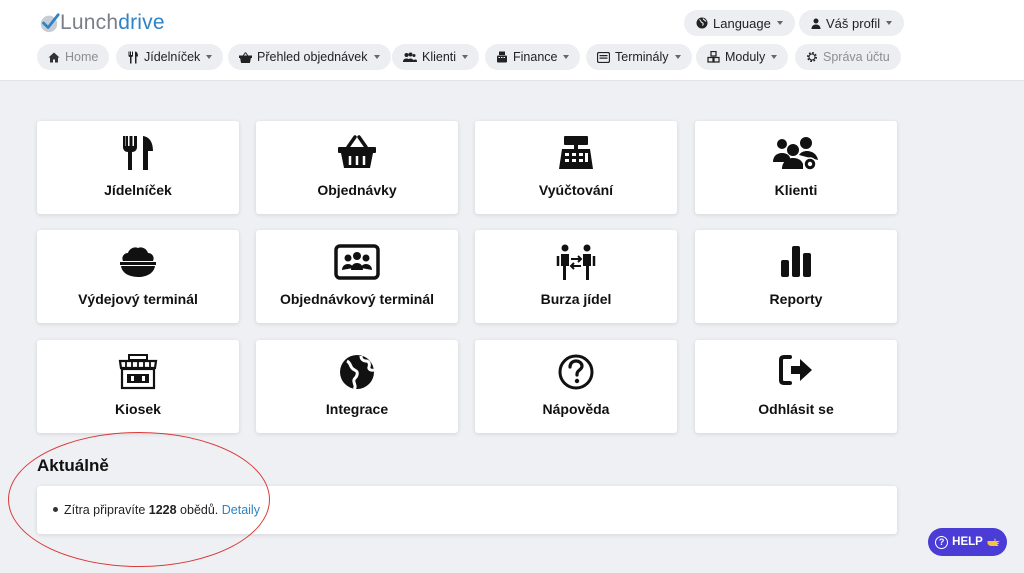  I want to click on terminal-icon, so click(603, 57).